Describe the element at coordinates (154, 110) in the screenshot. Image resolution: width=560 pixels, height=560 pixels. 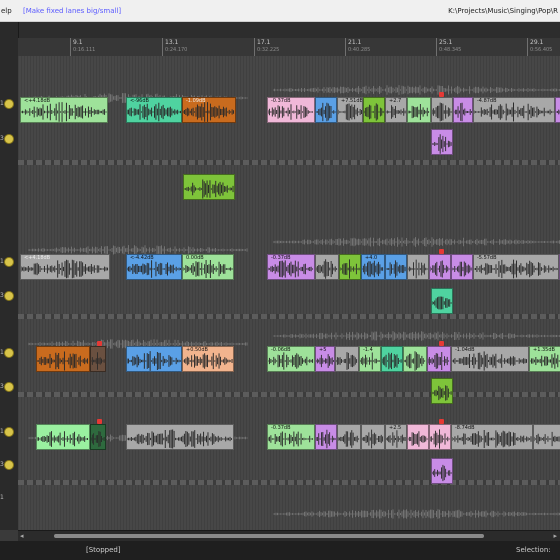
I see `audio-clip: <-96dB` at that location.